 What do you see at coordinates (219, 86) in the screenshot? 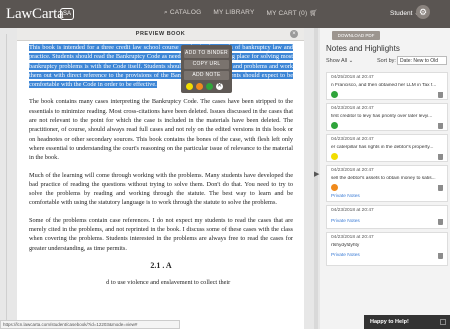
I see `remove-highlight-icon: ✕` at bounding box center [219, 86].